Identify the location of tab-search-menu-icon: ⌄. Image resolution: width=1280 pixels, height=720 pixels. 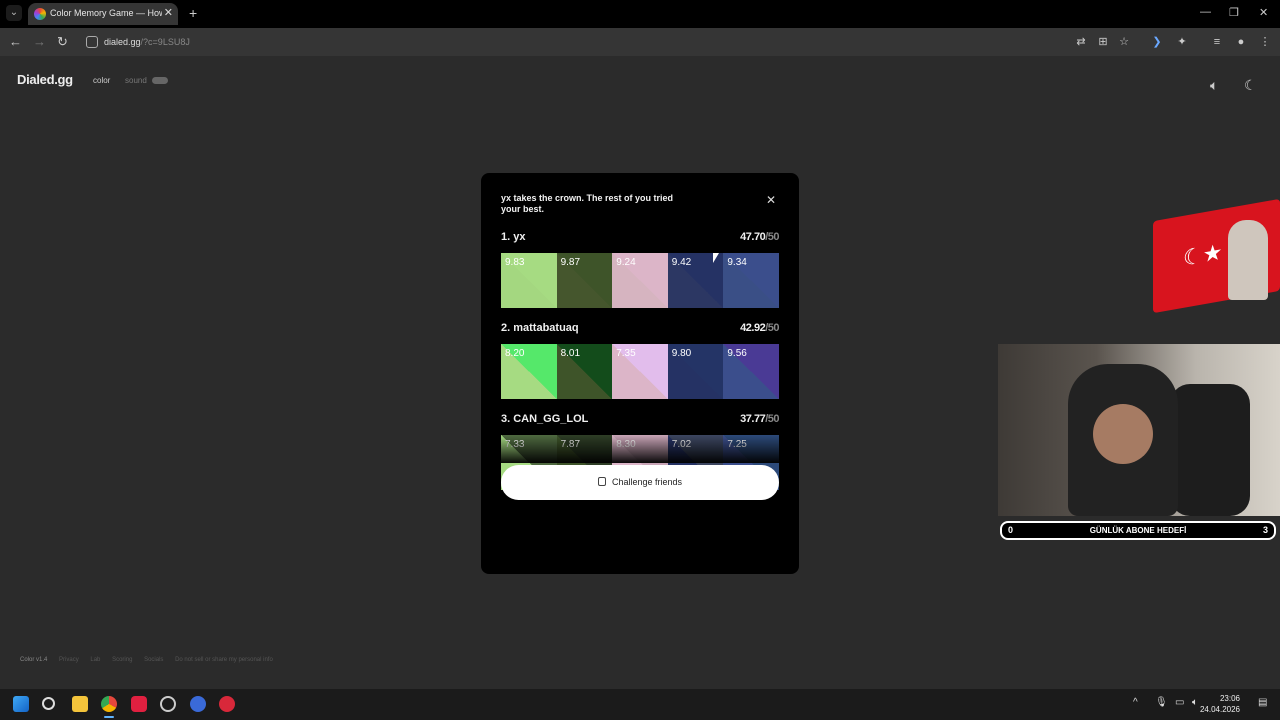
(14, 13).